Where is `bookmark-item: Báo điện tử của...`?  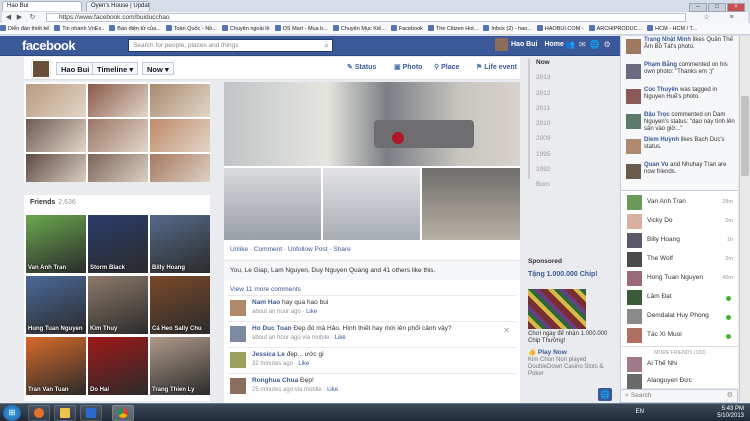
bookmark-item: Báo điện tử của... is located at coordinates (134, 28).